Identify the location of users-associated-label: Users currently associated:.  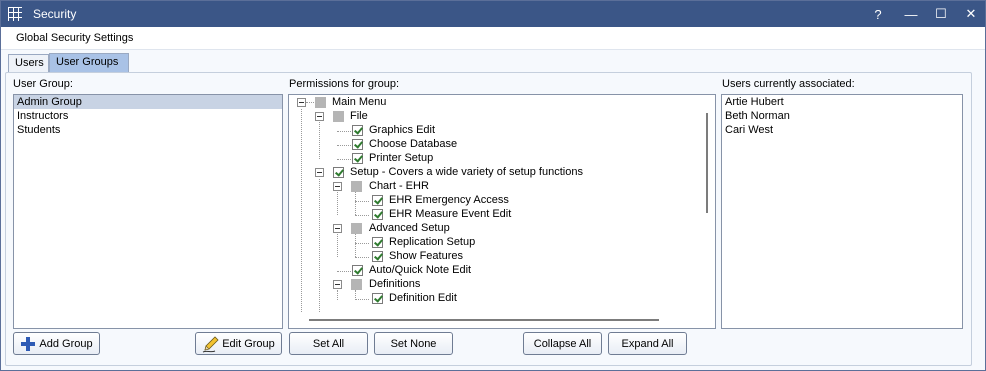
(788, 84).